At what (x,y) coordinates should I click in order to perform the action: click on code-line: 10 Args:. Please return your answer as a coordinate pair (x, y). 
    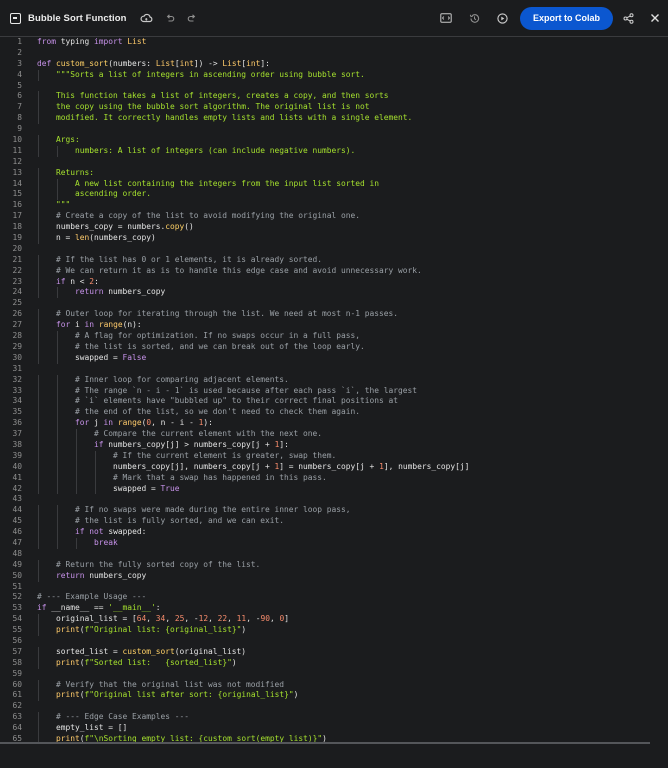
    Looking at the image, I should click on (334, 140).